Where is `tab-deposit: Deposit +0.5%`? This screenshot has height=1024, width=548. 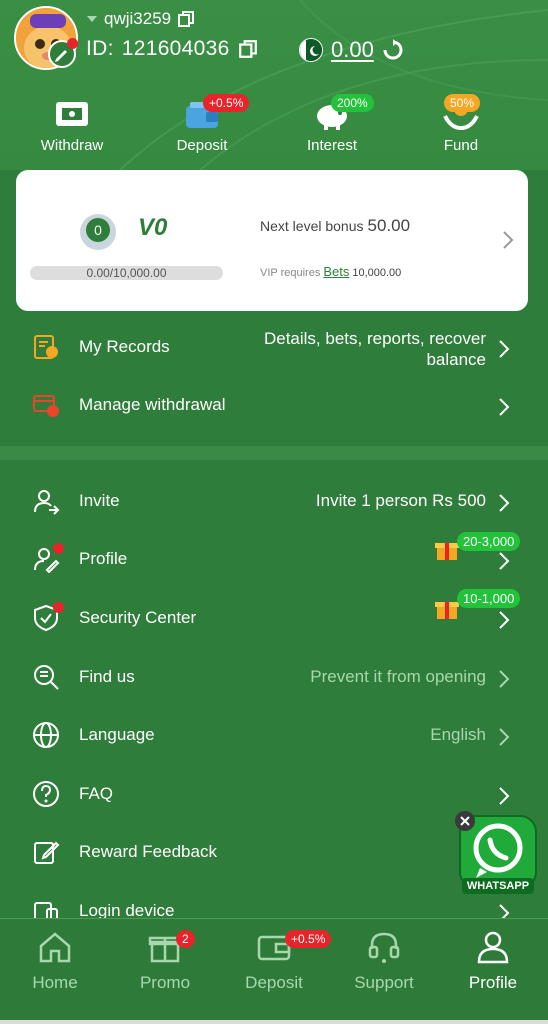
tab-deposit: Deposit +0.5% is located at coordinates (275, 961).